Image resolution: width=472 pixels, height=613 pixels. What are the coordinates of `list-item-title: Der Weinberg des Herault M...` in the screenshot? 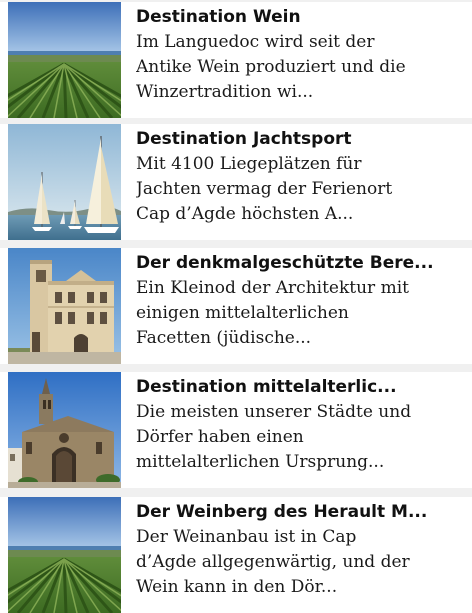 It's located at (282, 512).